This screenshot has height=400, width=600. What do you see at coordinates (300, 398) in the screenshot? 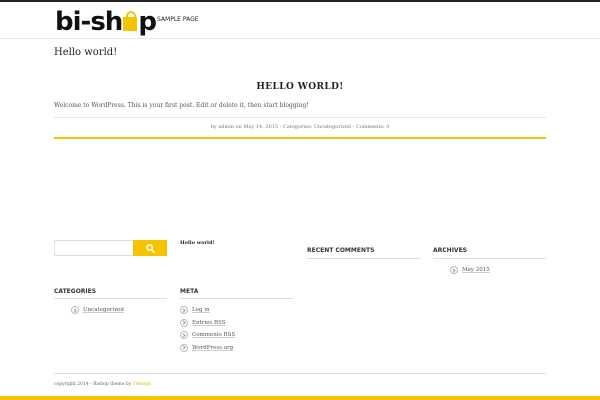
I see `bottom-accent-bar` at bounding box center [300, 398].